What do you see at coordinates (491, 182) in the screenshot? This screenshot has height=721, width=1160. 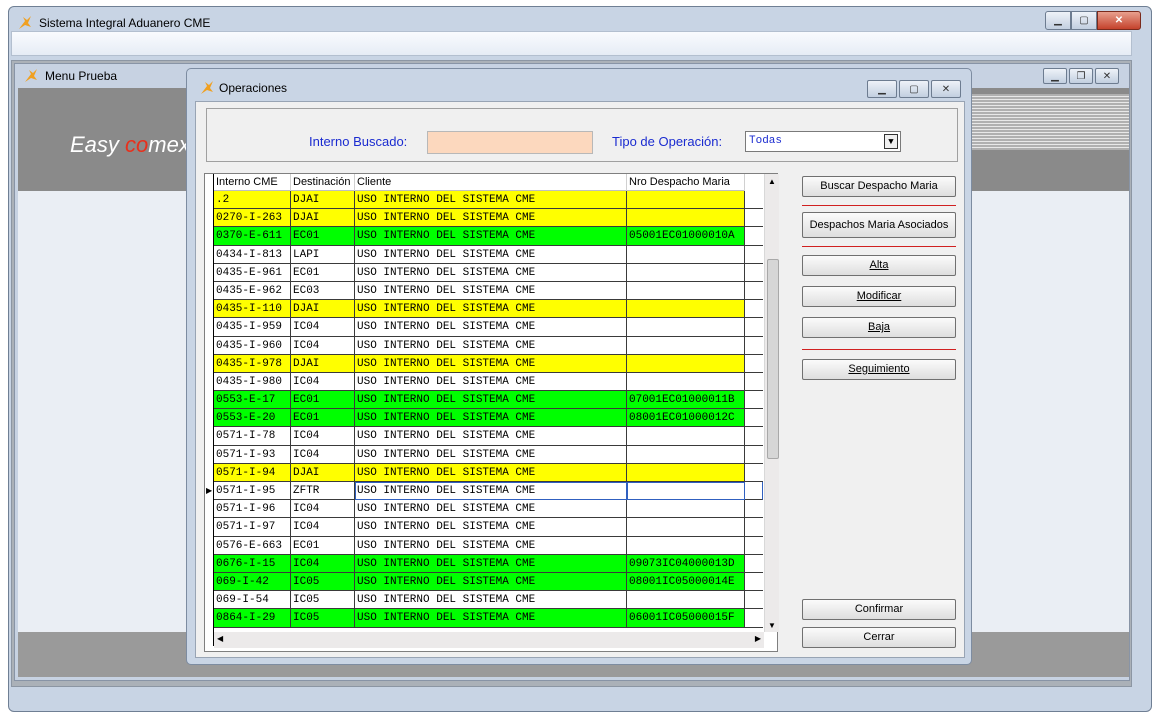 I see `col-header-cliente: Cliente` at bounding box center [491, 182].